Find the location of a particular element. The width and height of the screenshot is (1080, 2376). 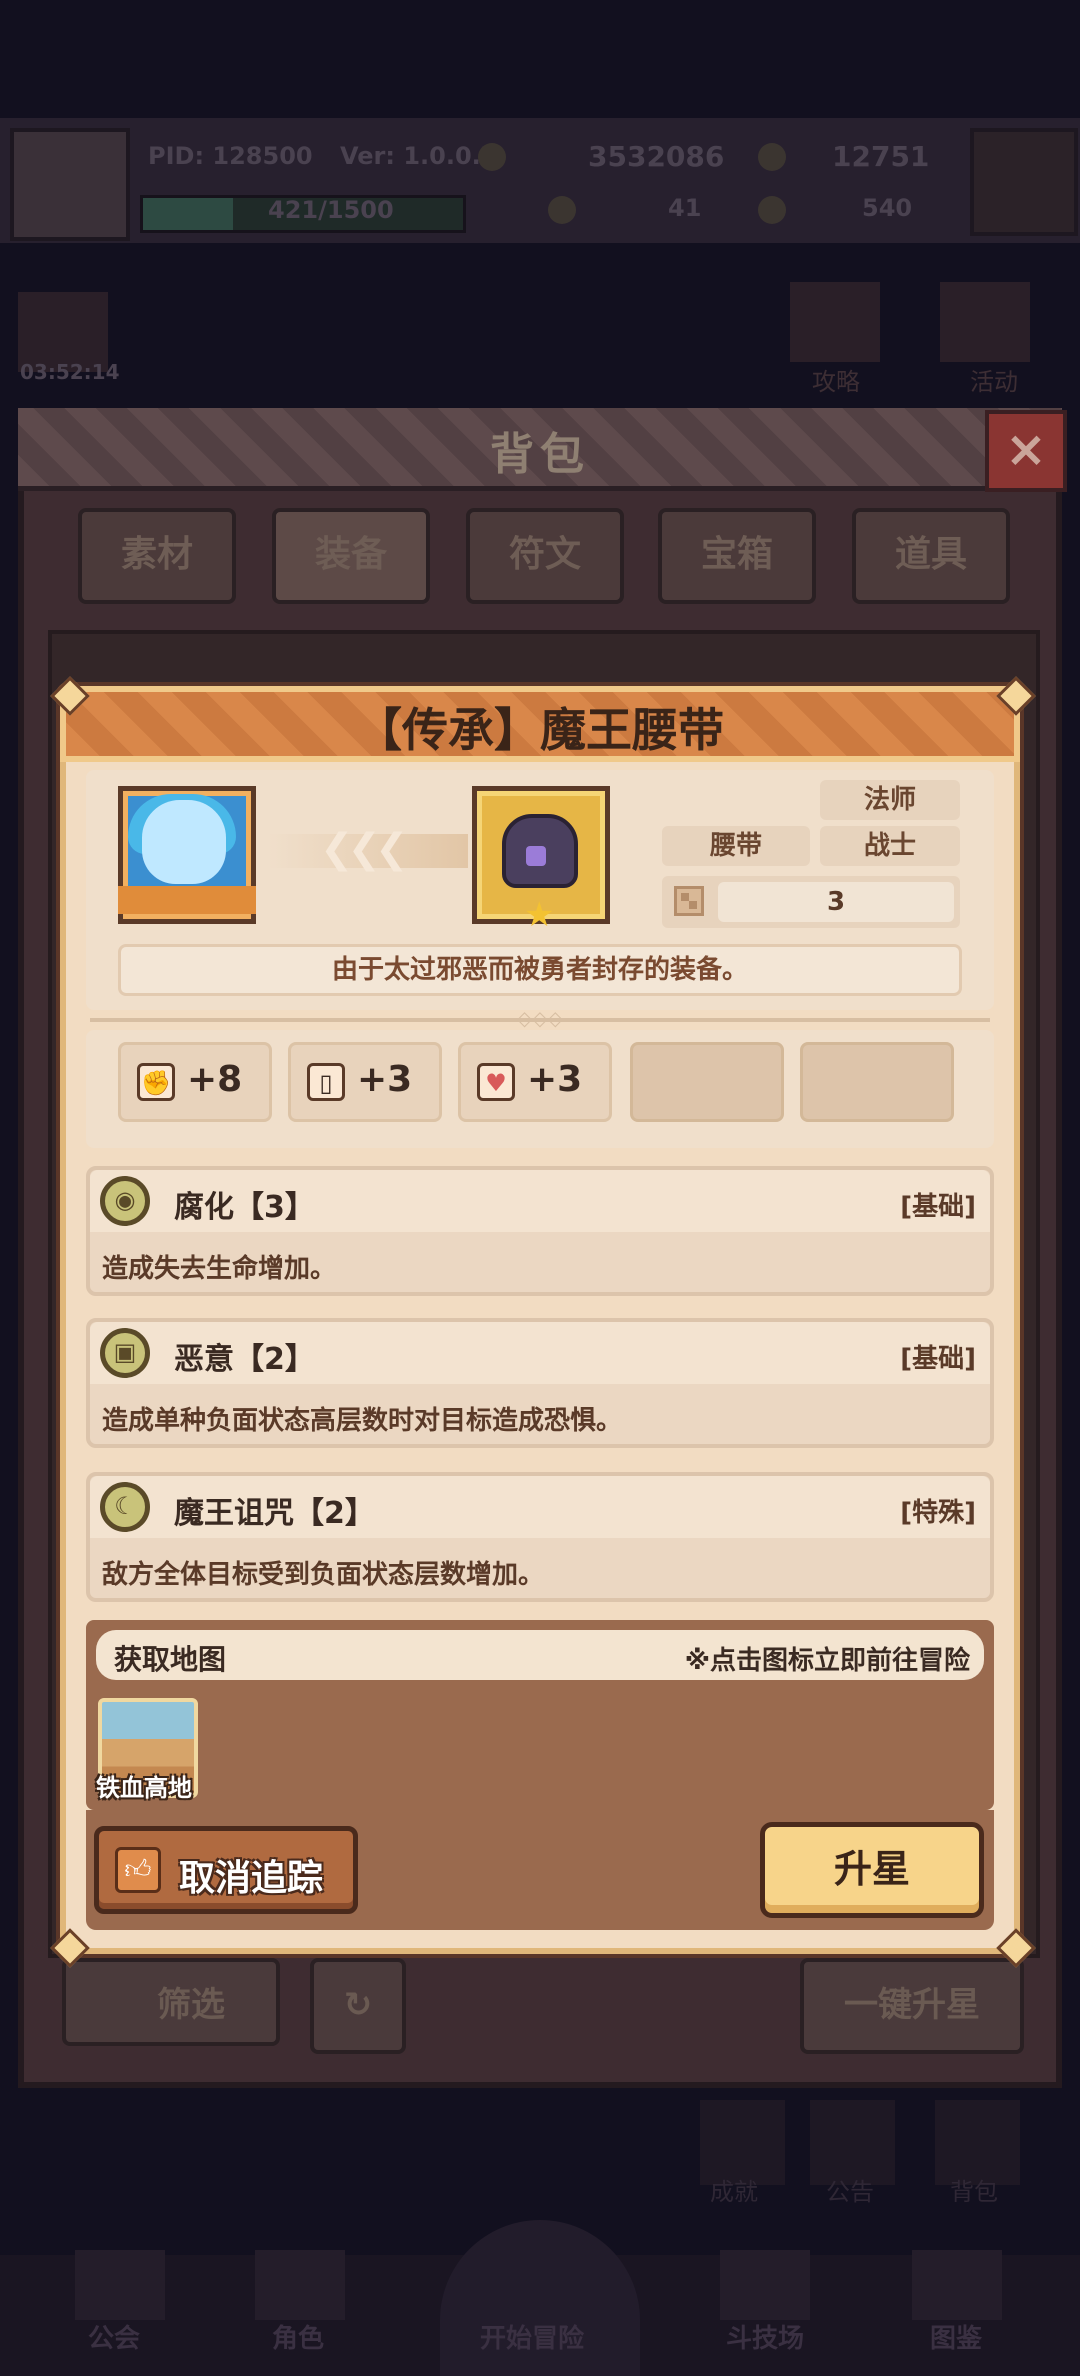

refresh-icon: ↻ is located at coordinates (358, 2006).